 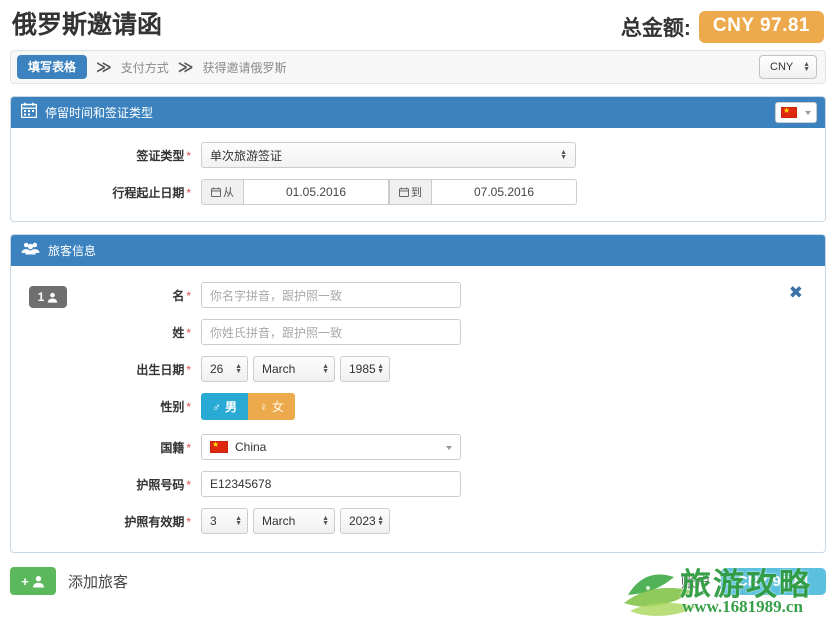 What do you see at coordinates (52, 67) in the screenshot?
I see `step-fill-form: 填写表格` at bounding box center [52, 67].